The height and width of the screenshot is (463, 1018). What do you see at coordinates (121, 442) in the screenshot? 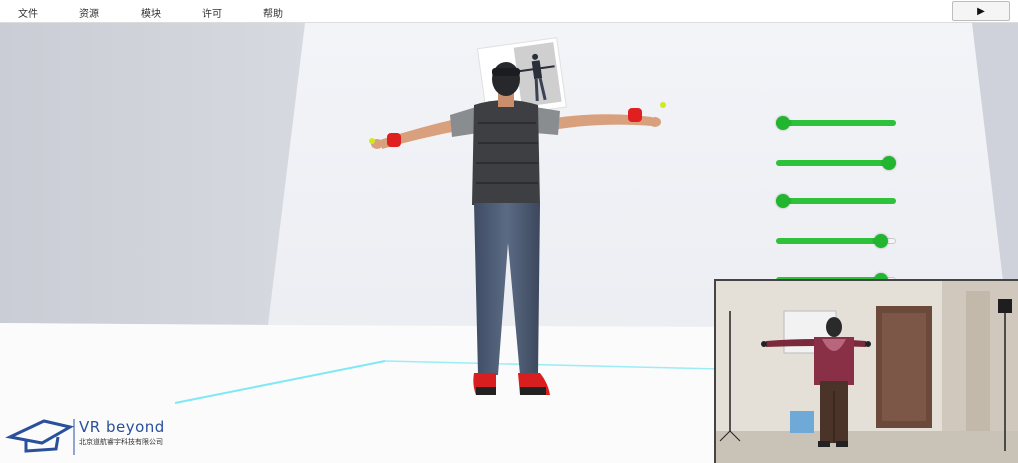
I see `logo-subtitle: 北京道航睿宇科技有限公司` at bounding box center [121, 442].